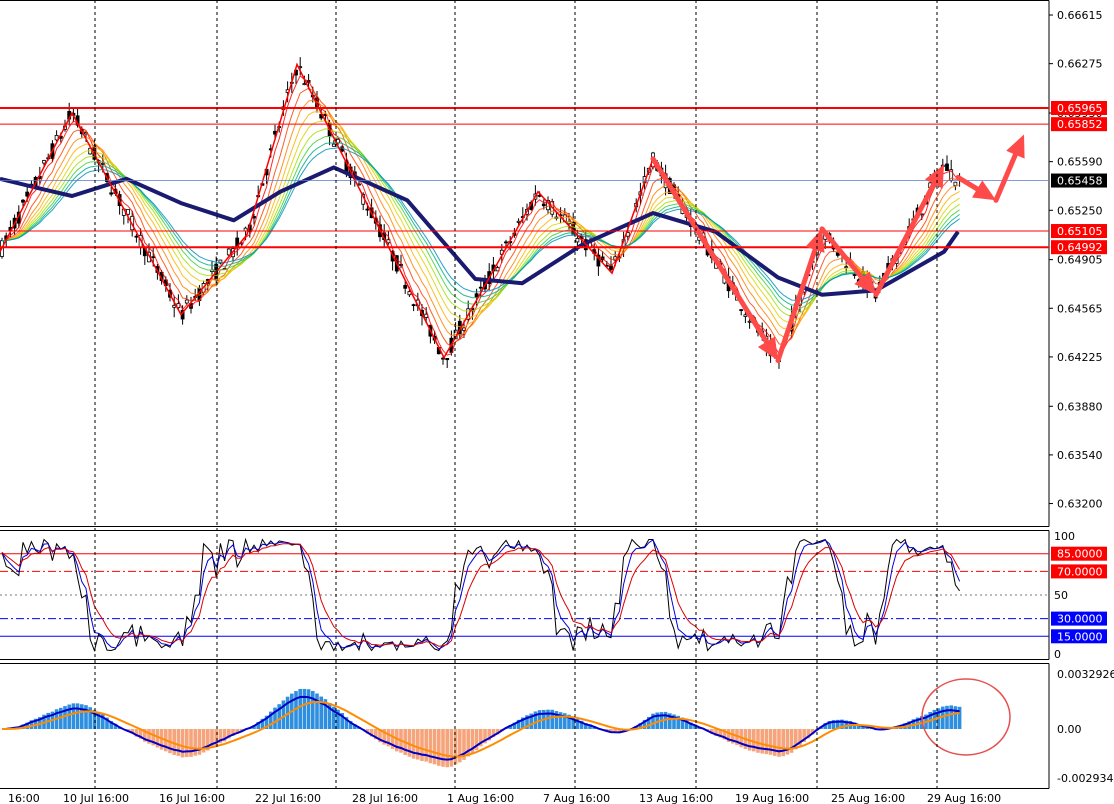 This screenshot has height=804, width=1114. I want to click on level-tag-label: 0.64992, so click(1080, 247).